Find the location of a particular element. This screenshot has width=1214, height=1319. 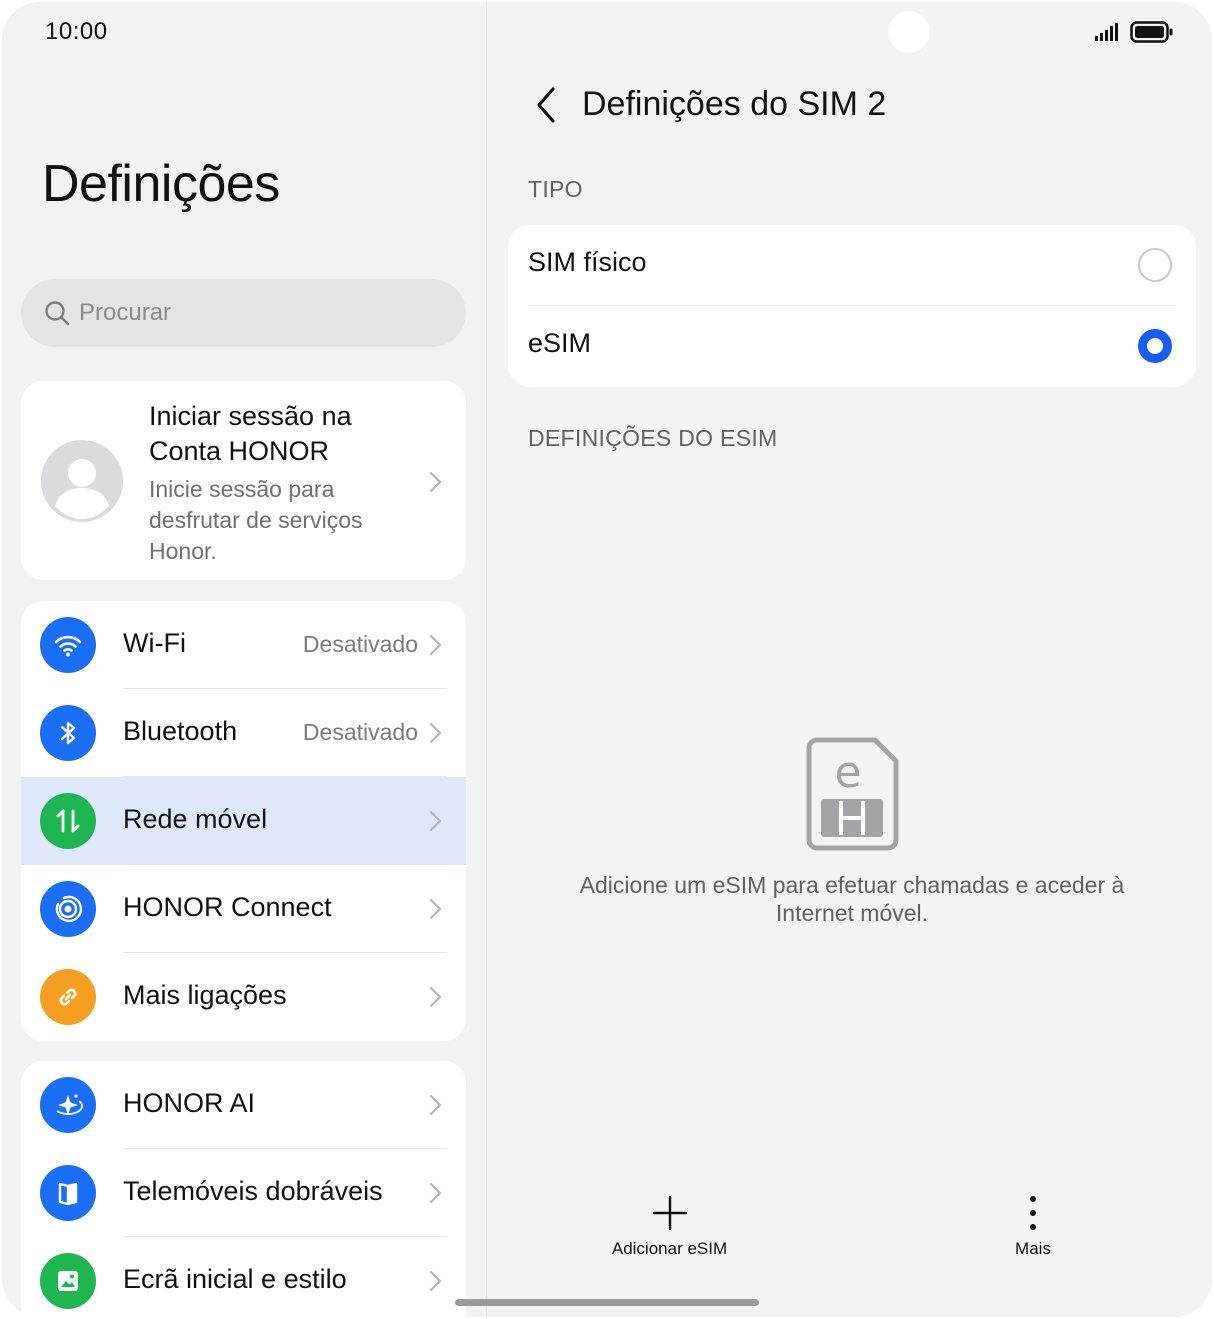

search-placeholder: Procurar is located at coordinates (125, 312).